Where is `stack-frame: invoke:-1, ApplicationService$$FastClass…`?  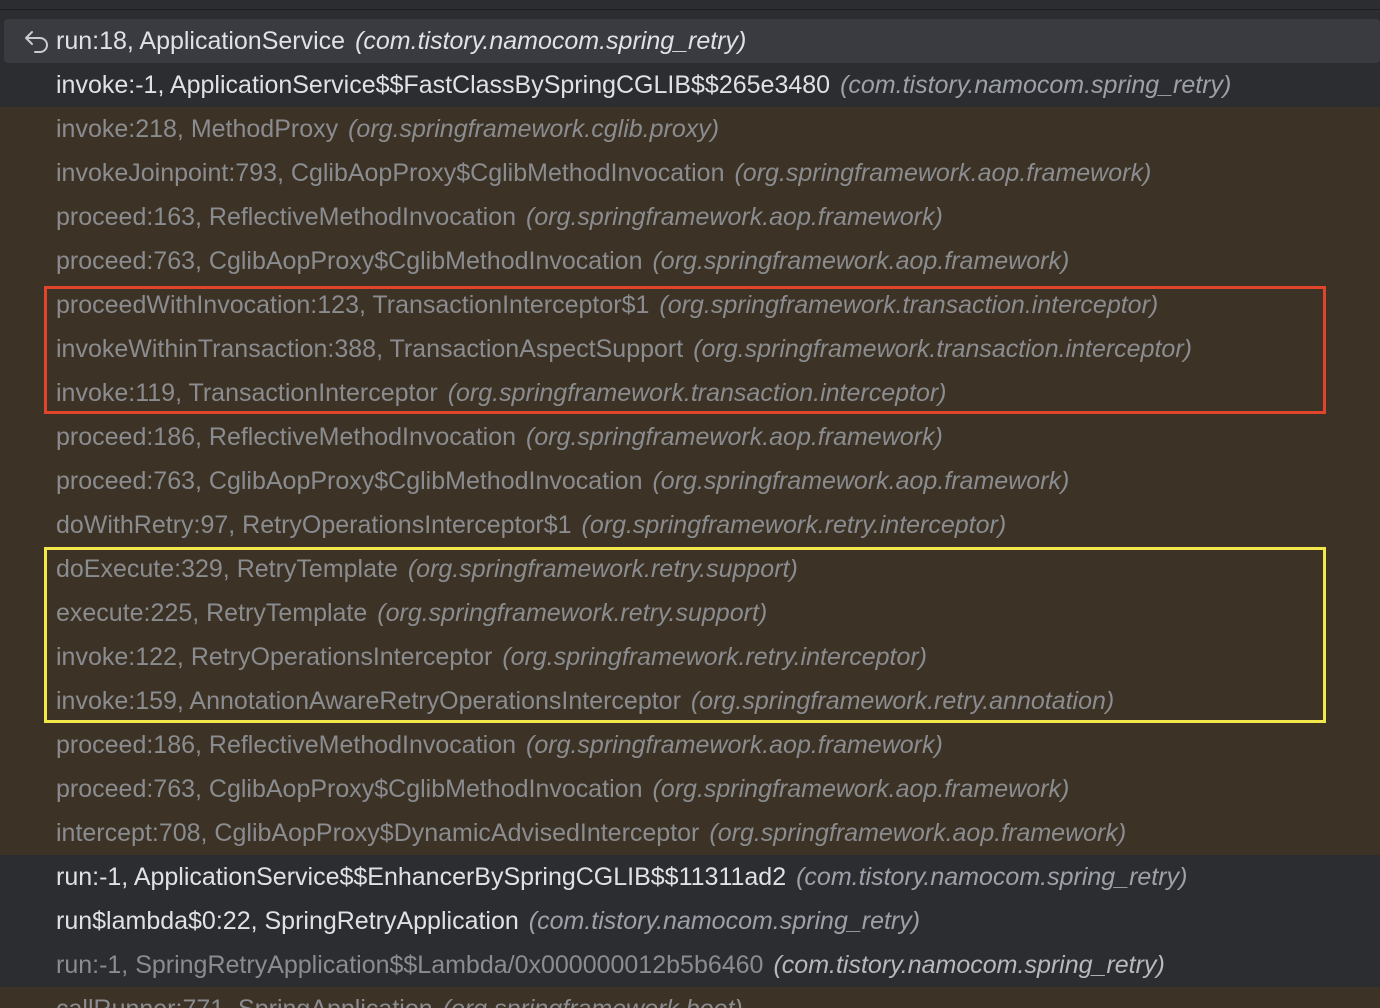
stack-frame: invoke:-1, ApplicationService$$FastClass… is located at coordinates (690, 85).